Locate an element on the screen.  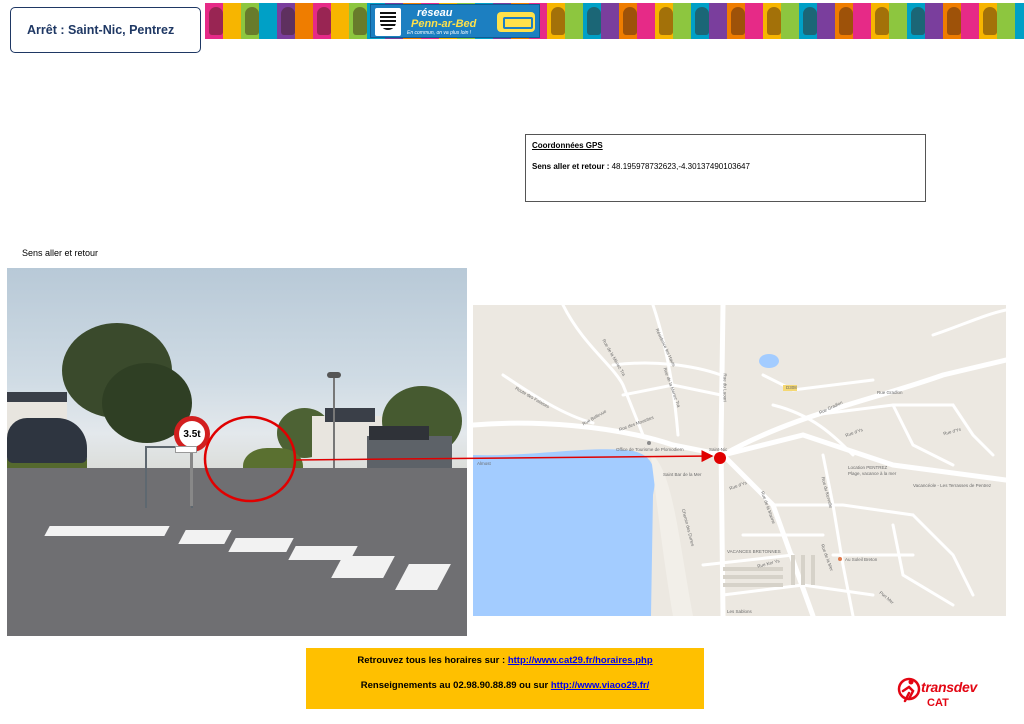
info-schedules-label: Retrouvez tous les horaires sur : is located at coordinates (432, 660).